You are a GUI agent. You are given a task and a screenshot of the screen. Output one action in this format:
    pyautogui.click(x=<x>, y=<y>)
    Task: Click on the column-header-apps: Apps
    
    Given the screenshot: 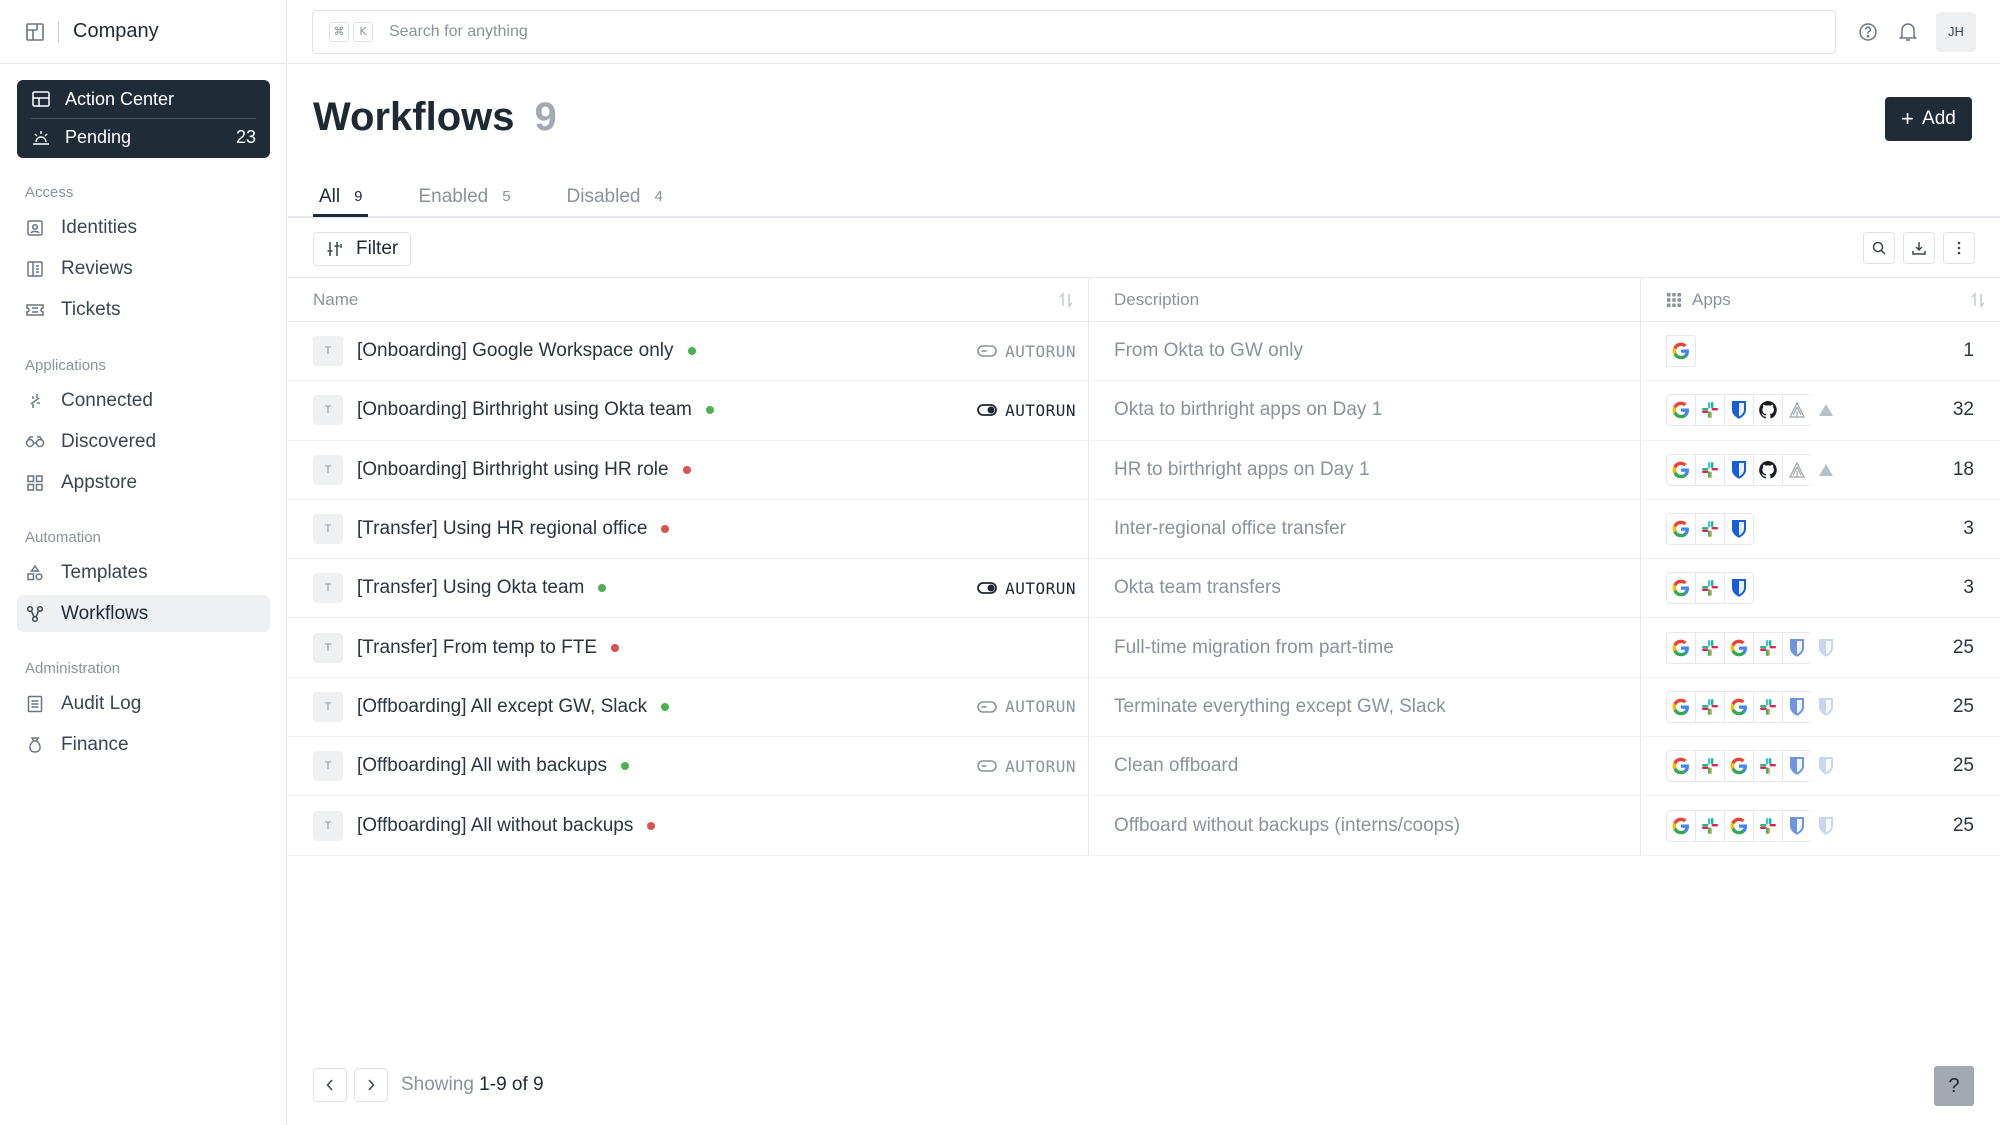 What is the action you would take?
    pyautogui.click(x=1820, y=300)
    